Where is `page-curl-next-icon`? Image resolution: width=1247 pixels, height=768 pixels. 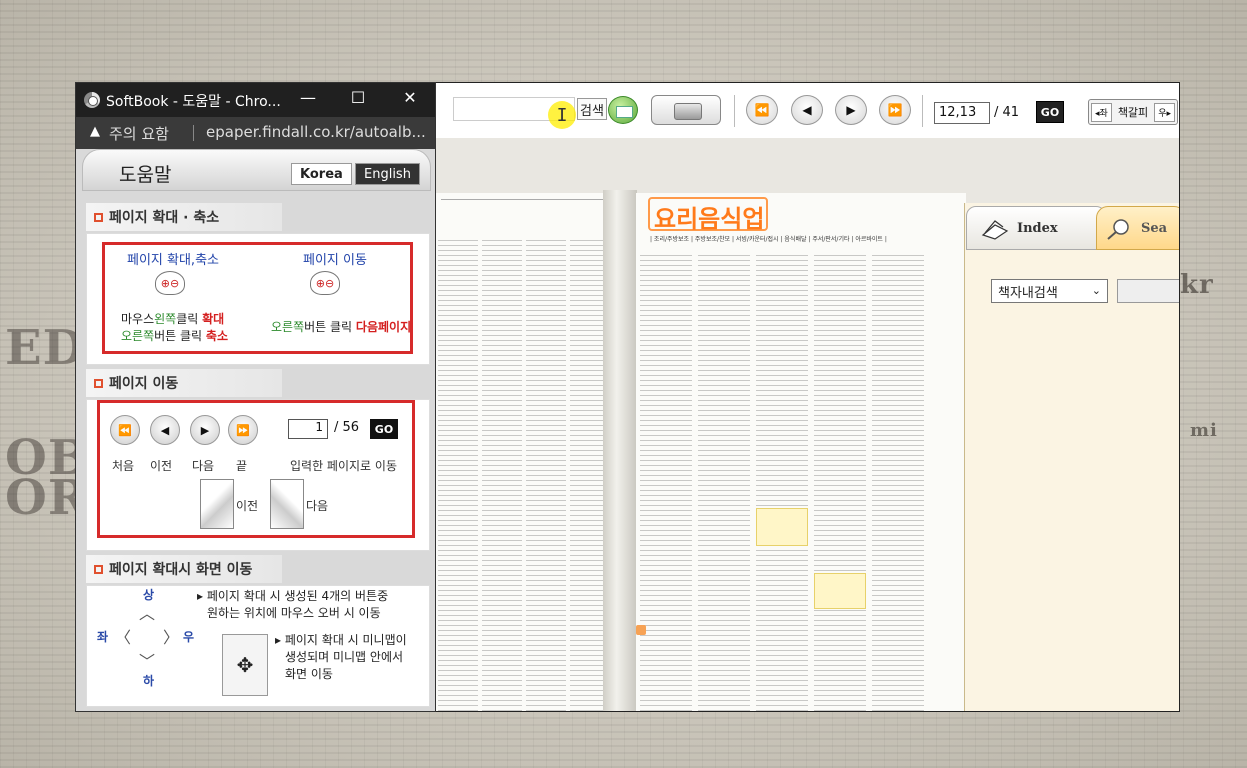 page-curl-next-icon is located at coordinates (287, 504).